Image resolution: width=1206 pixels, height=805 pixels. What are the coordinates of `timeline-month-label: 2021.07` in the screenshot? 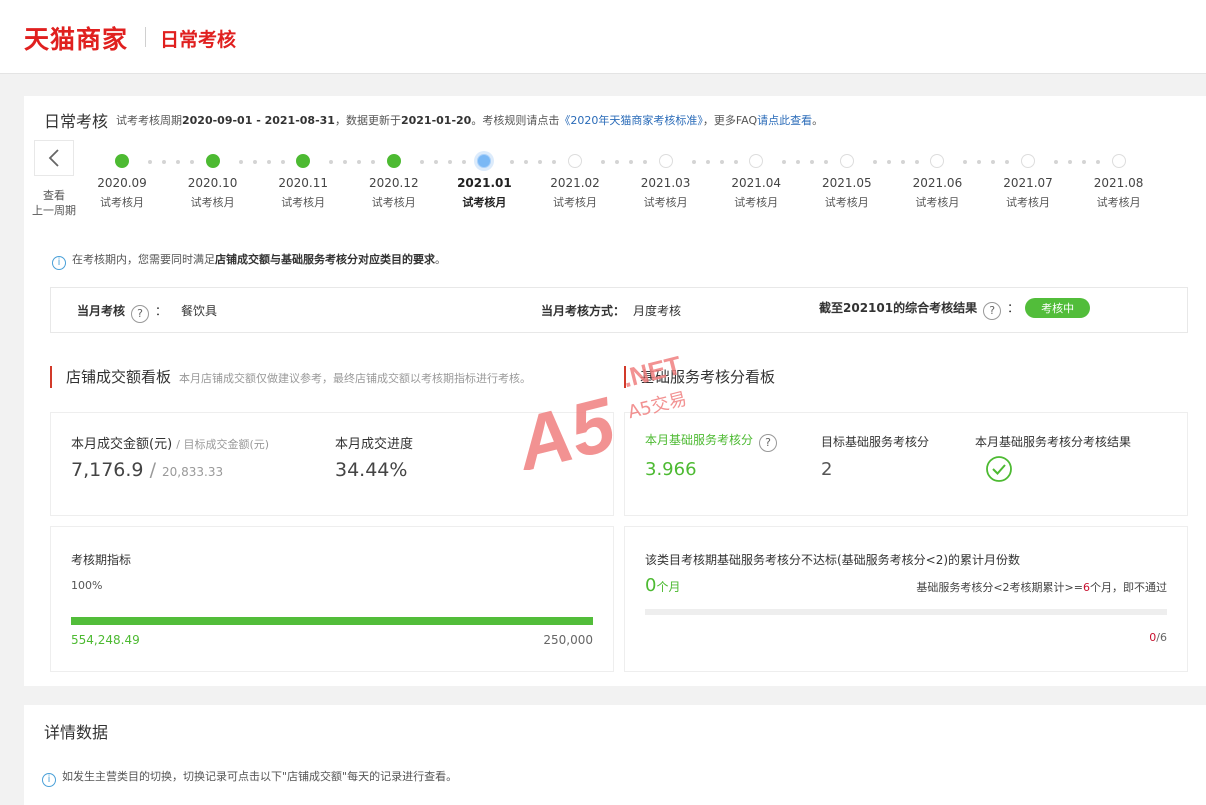 It's located at (1028, 183).